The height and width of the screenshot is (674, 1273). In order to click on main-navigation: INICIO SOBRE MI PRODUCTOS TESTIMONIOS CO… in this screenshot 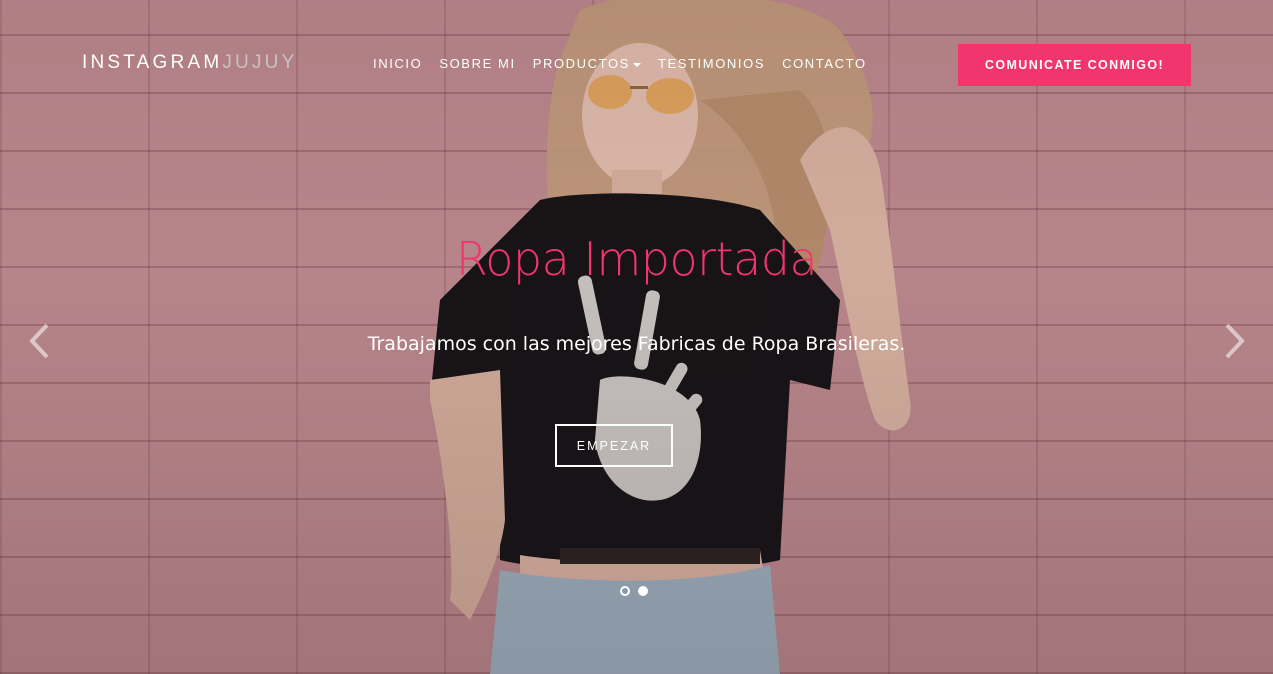, I will do `click(628, 63)`.